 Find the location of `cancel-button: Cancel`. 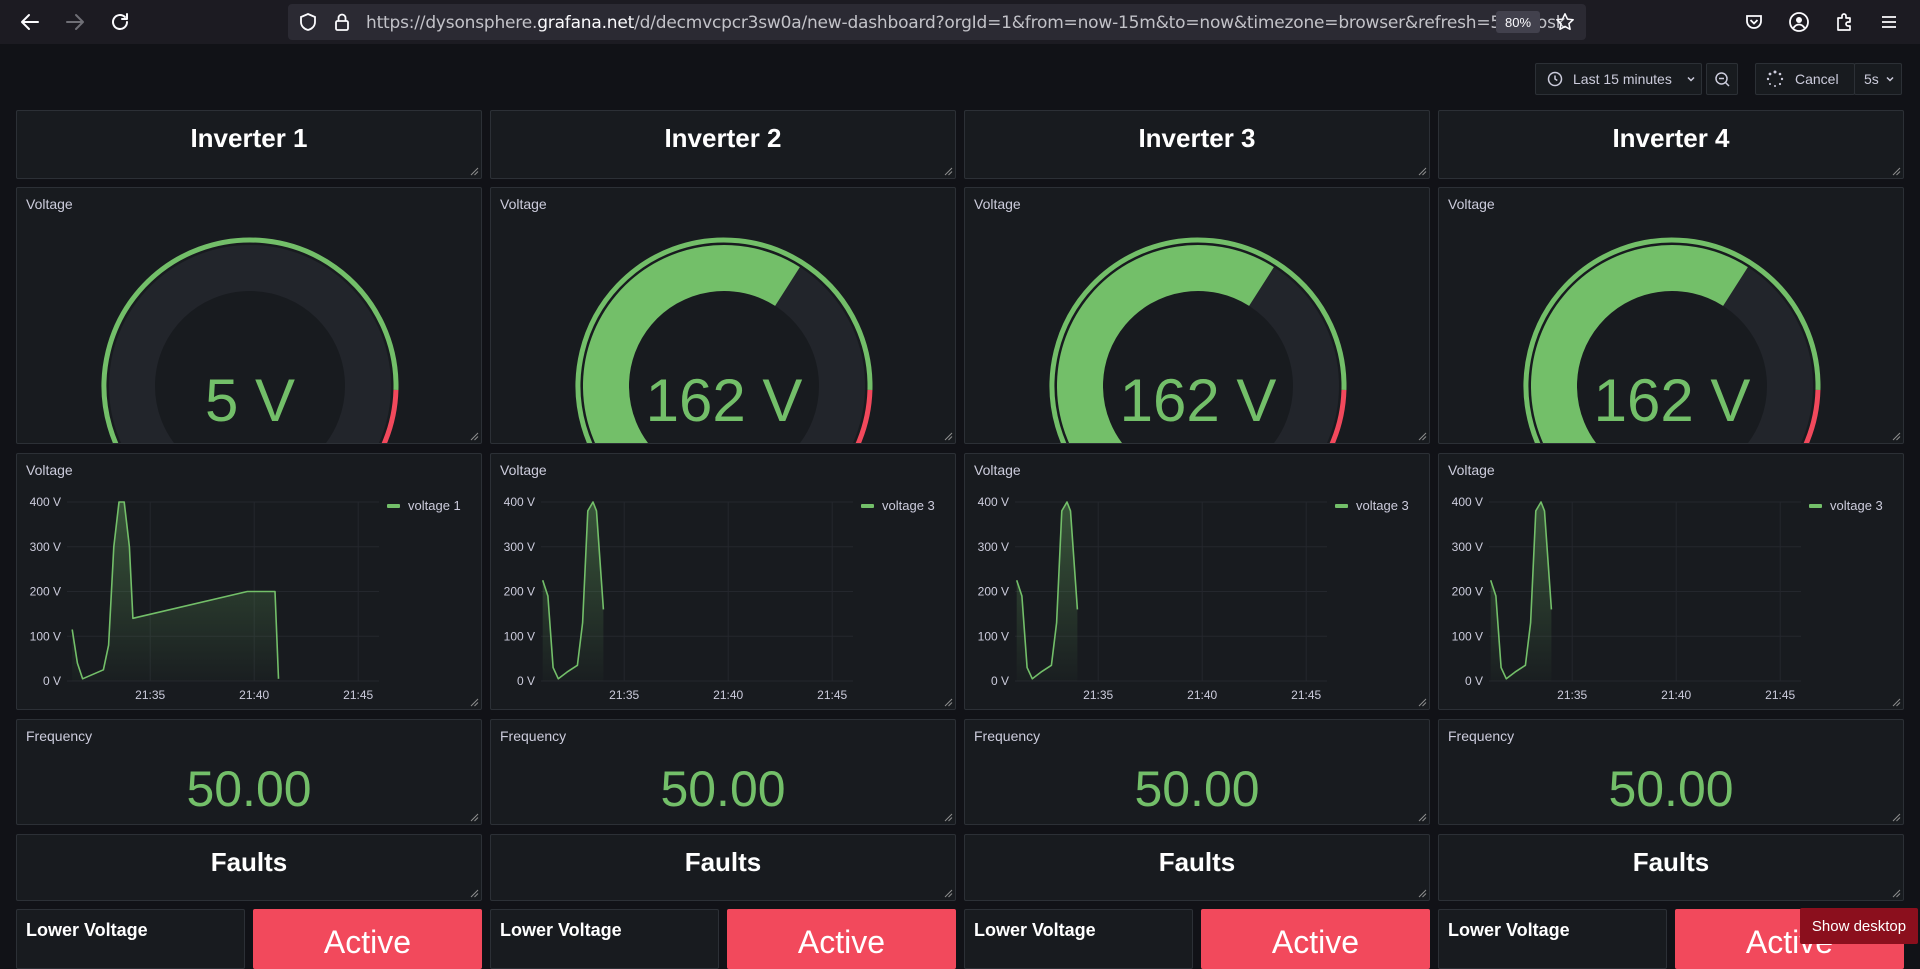

cancel-button: Cancel is located at coordinates (1805, 79).